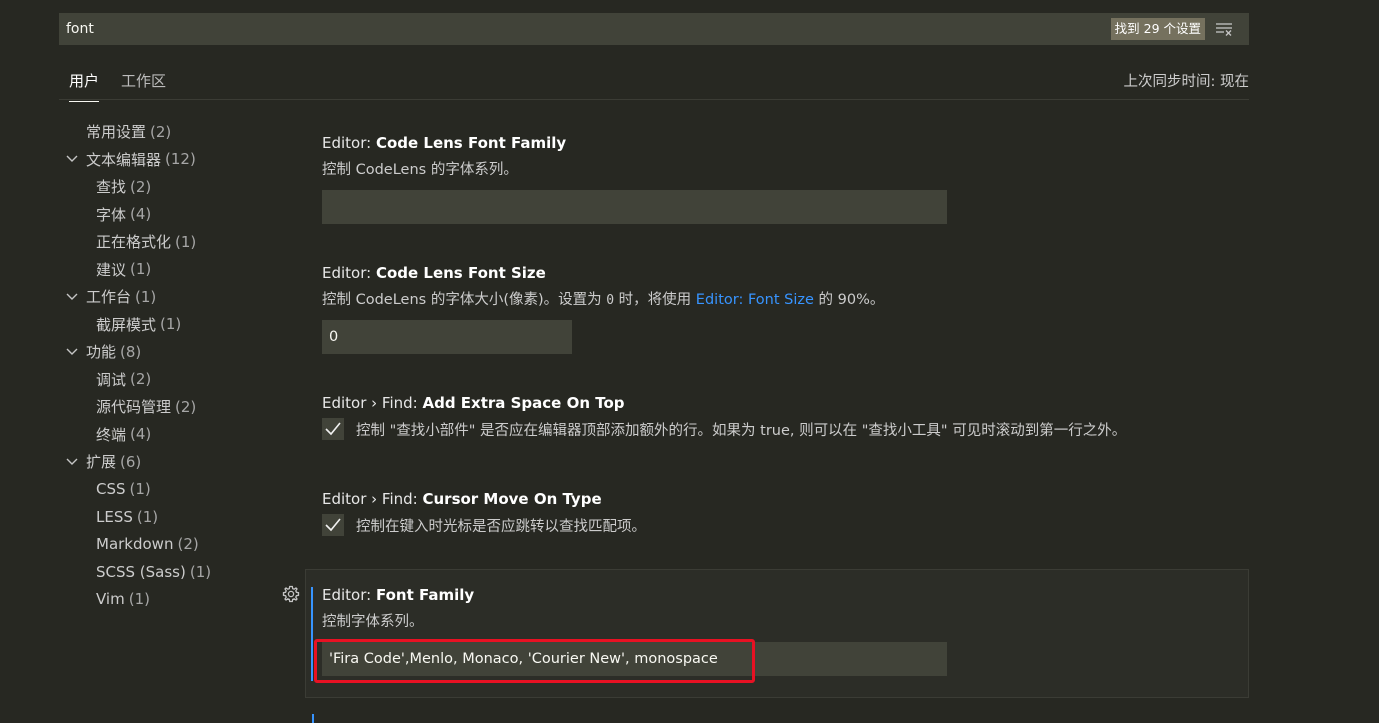  Describe the element at coordinates (373, 622) in the screenshot. I see `setting-description: 控制字体系列。` at that location.